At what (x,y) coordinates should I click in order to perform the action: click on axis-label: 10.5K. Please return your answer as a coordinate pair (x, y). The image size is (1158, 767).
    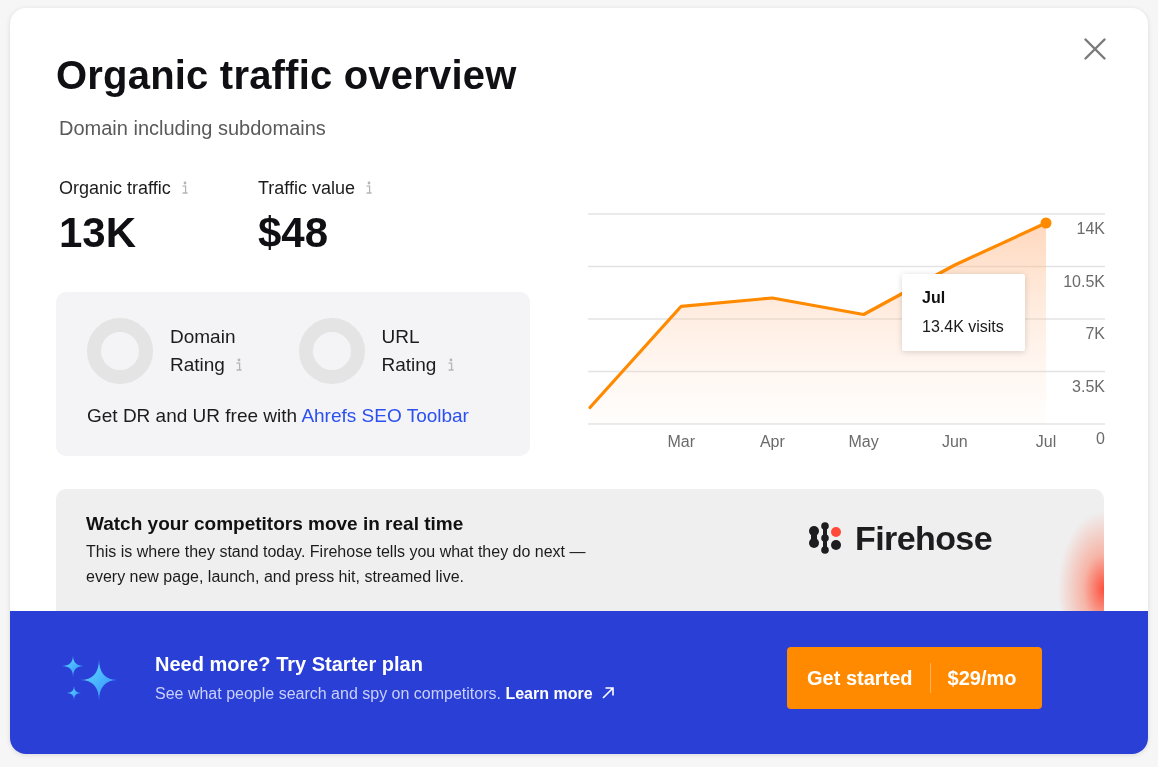
    Looking at the image, I should click on (1084, 281).